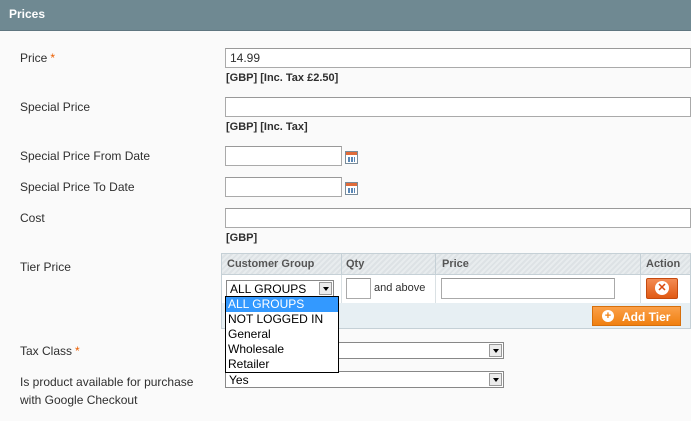  Describe the element at coordinates (282, 349) in the screenshot. I see `option-wholesale: Wholesale` at that location.